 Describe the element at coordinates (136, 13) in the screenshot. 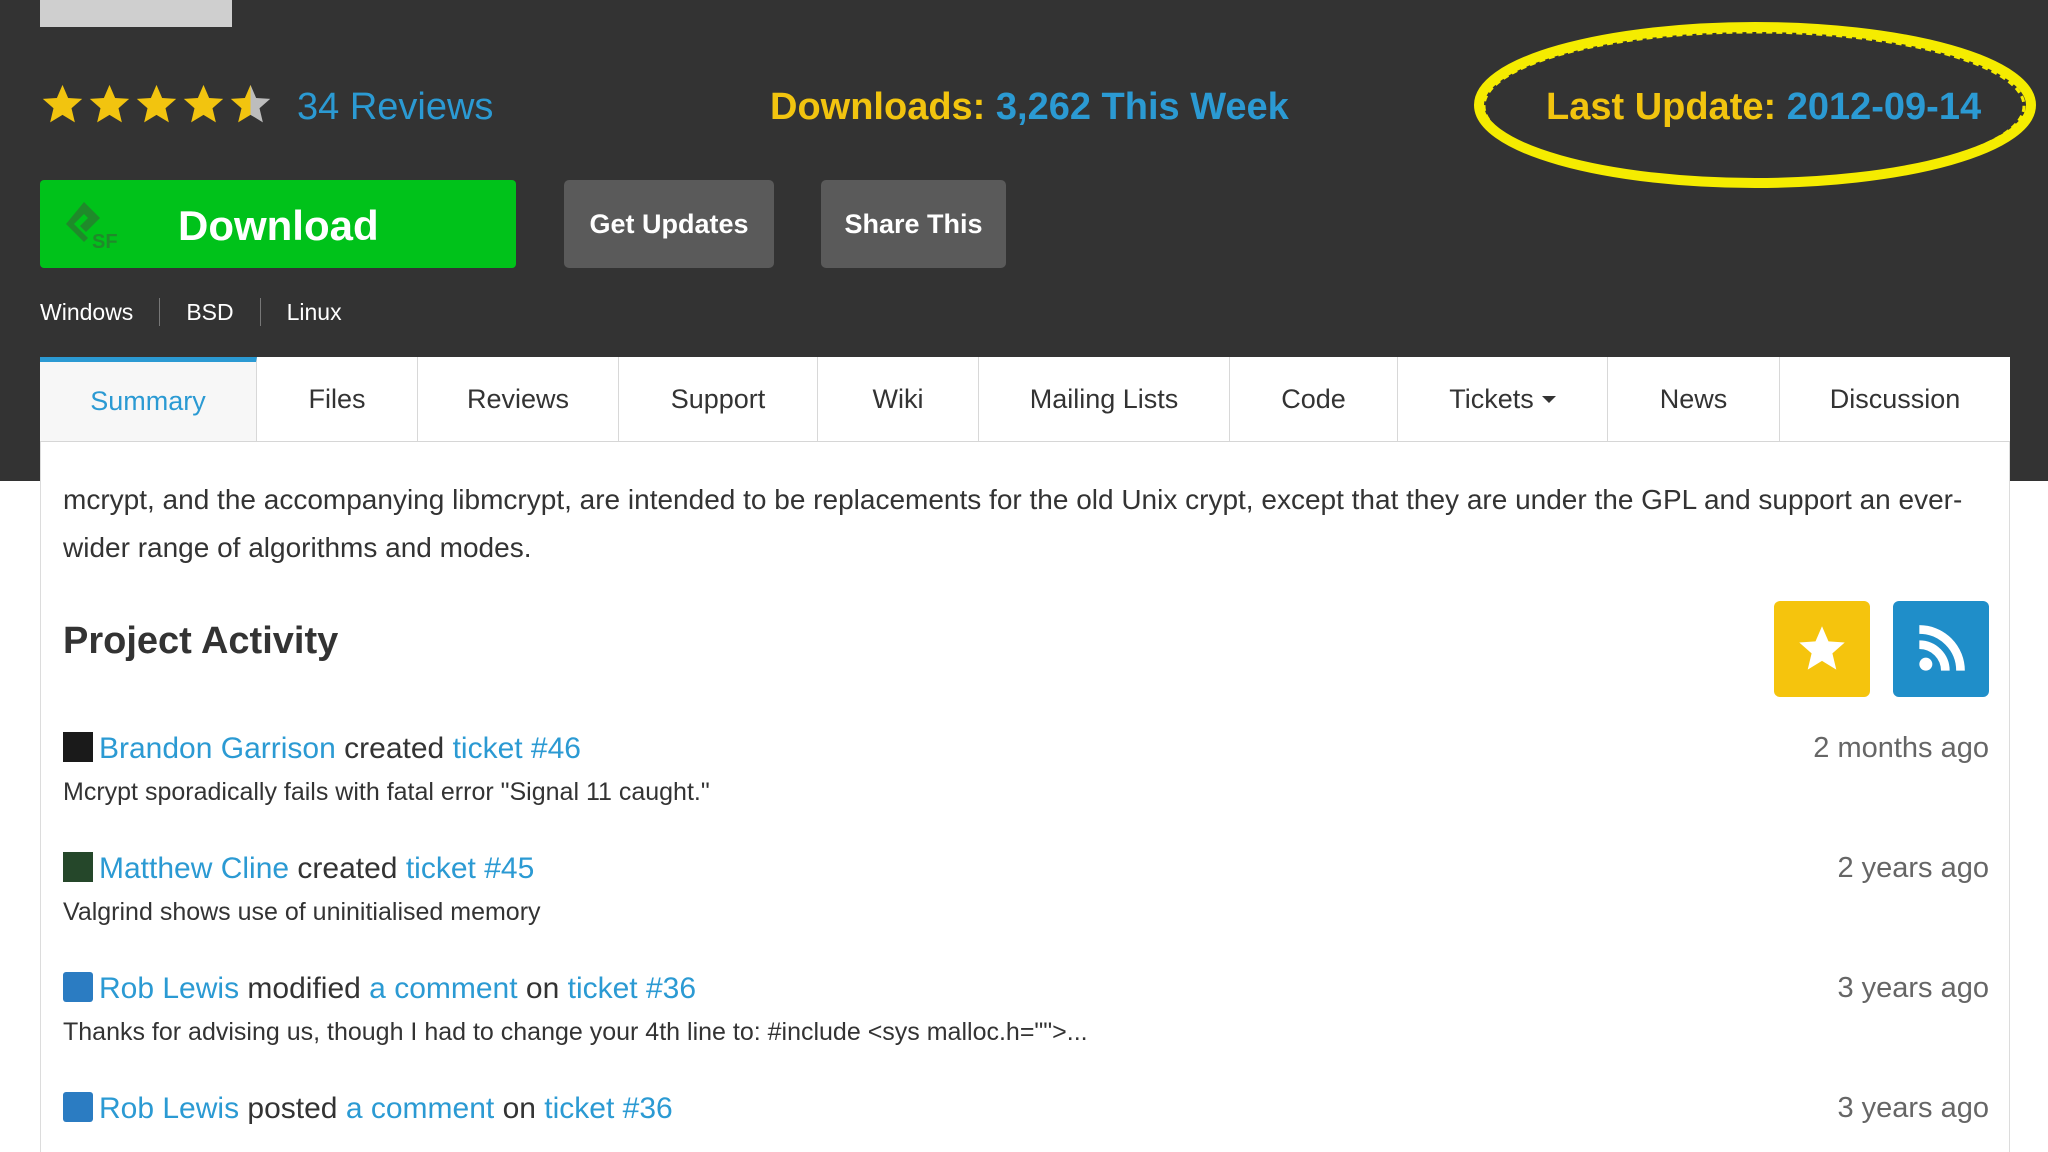

I see `header-image-stub` at that location.